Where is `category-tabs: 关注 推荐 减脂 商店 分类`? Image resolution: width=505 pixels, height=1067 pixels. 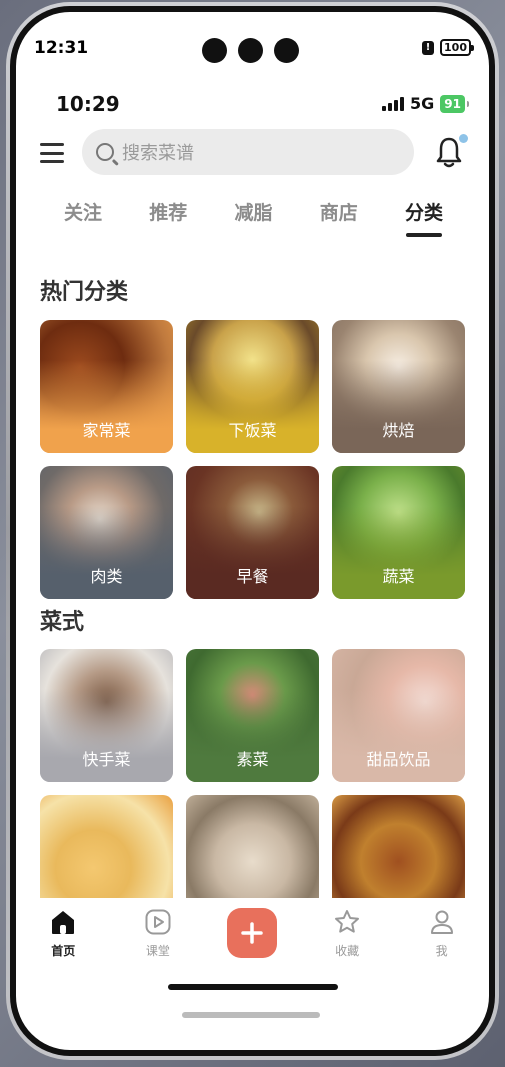 category-tabs: 关注 推荐 减脂 商店 分类 is located at coordinates (253, 211).